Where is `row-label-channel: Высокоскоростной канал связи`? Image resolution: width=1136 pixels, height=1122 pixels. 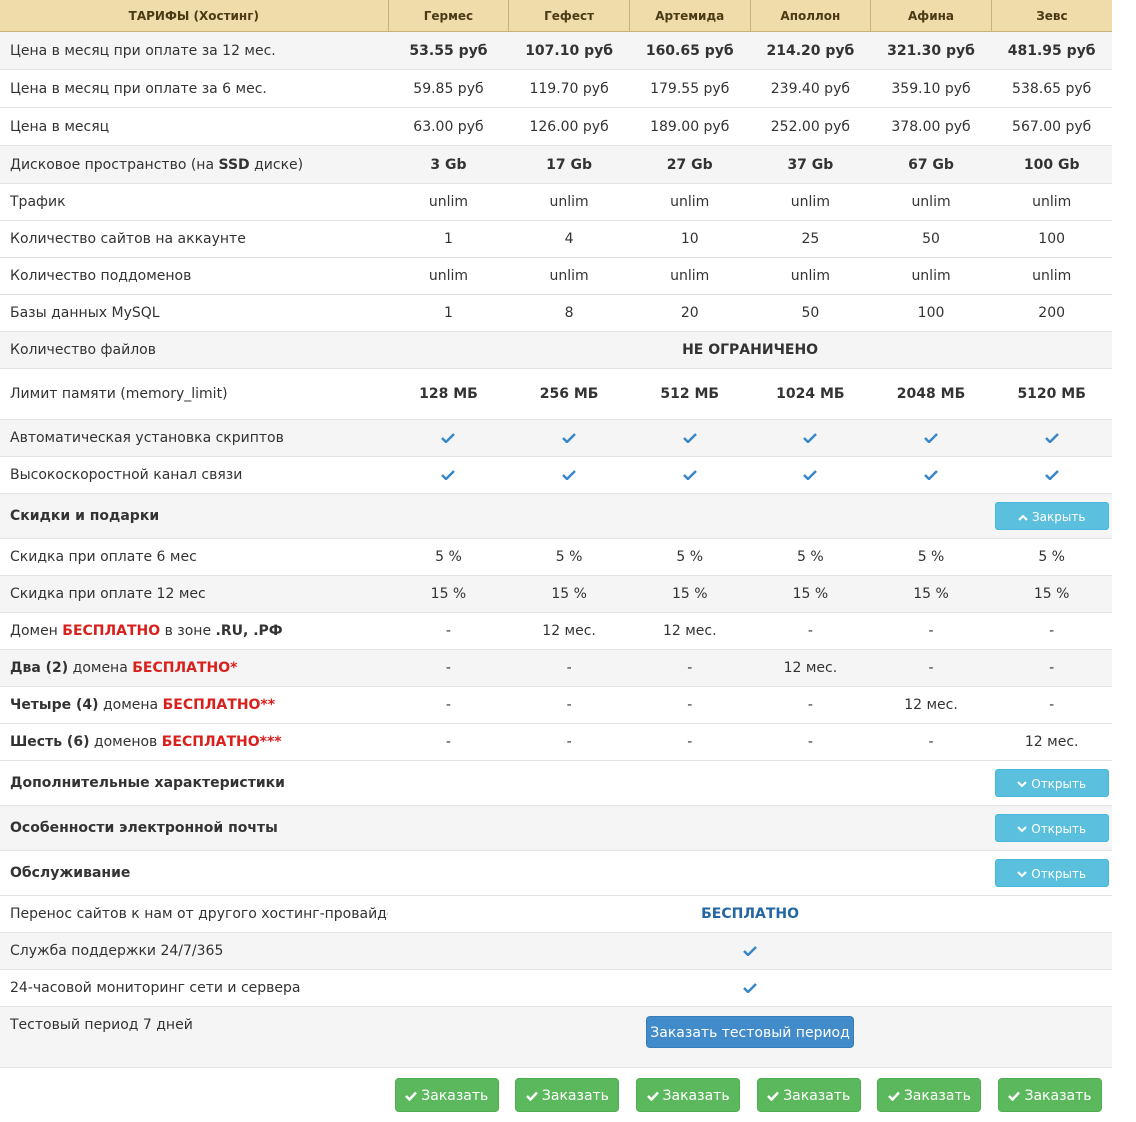 row-label-channel: Высокоскоростной канал связи is located at coordinates (194, 475).